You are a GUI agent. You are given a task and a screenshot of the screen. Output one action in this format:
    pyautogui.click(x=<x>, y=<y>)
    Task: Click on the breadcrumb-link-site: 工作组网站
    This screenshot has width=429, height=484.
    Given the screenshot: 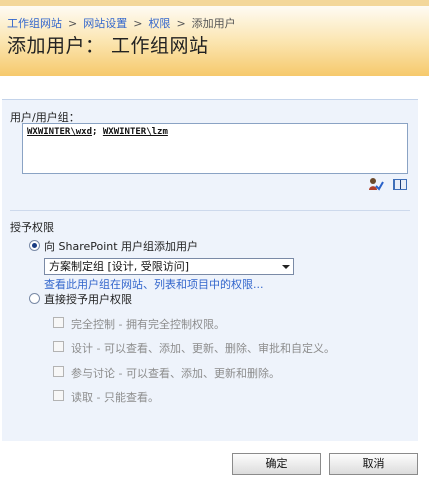 What is the action you would take?
    pyautogui.click(x=34, y=23)
    